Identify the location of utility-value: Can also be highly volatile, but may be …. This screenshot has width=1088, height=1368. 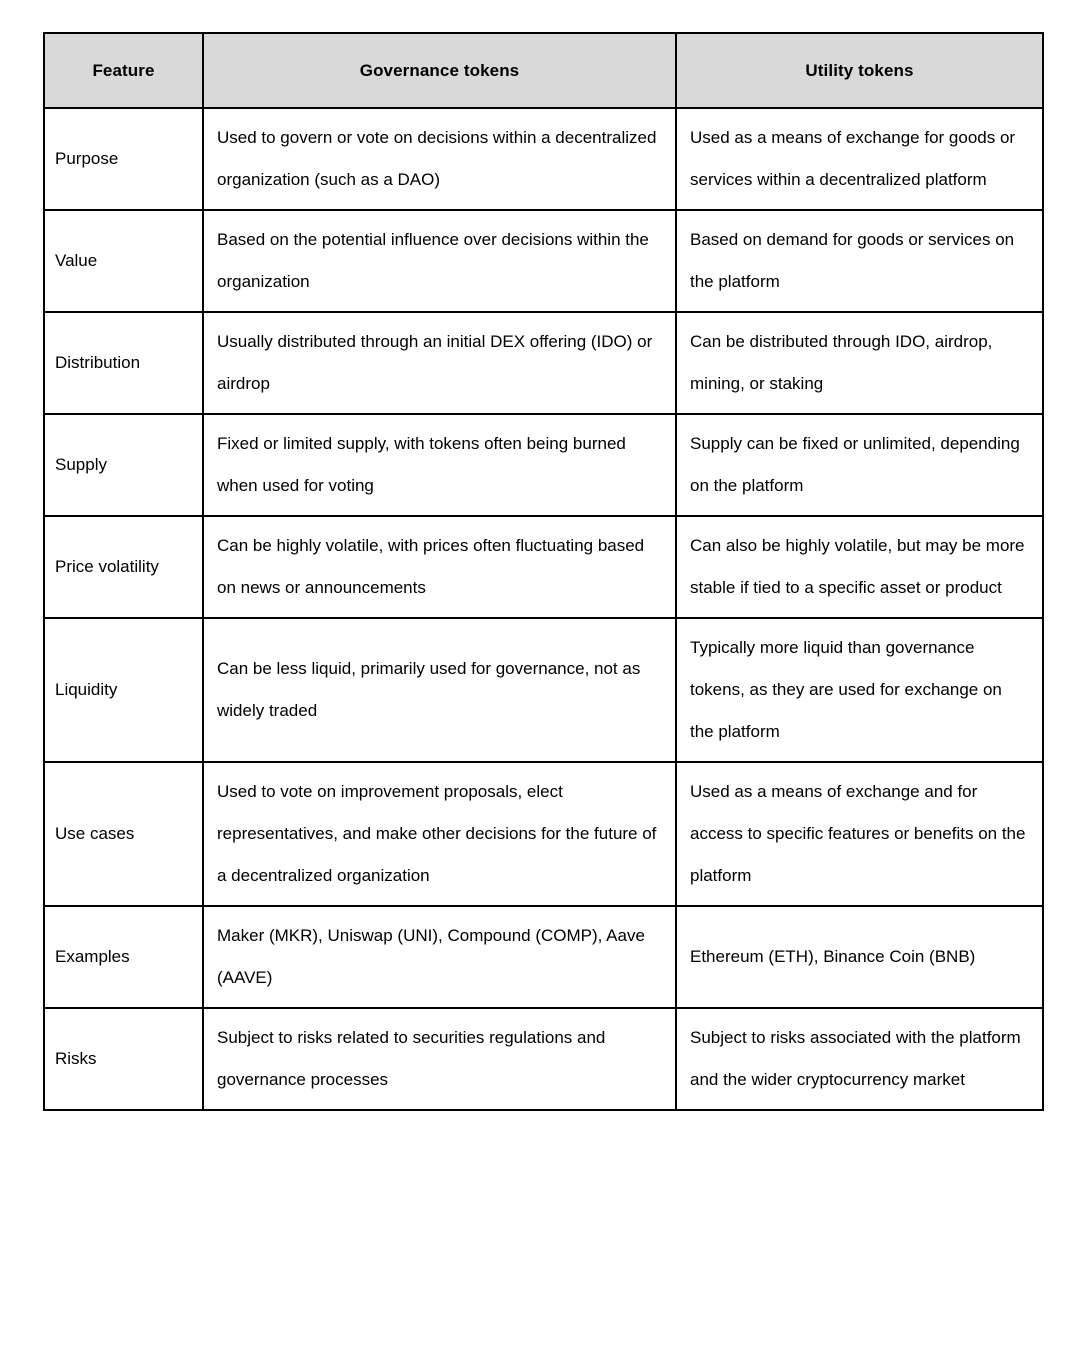
(859, 567).